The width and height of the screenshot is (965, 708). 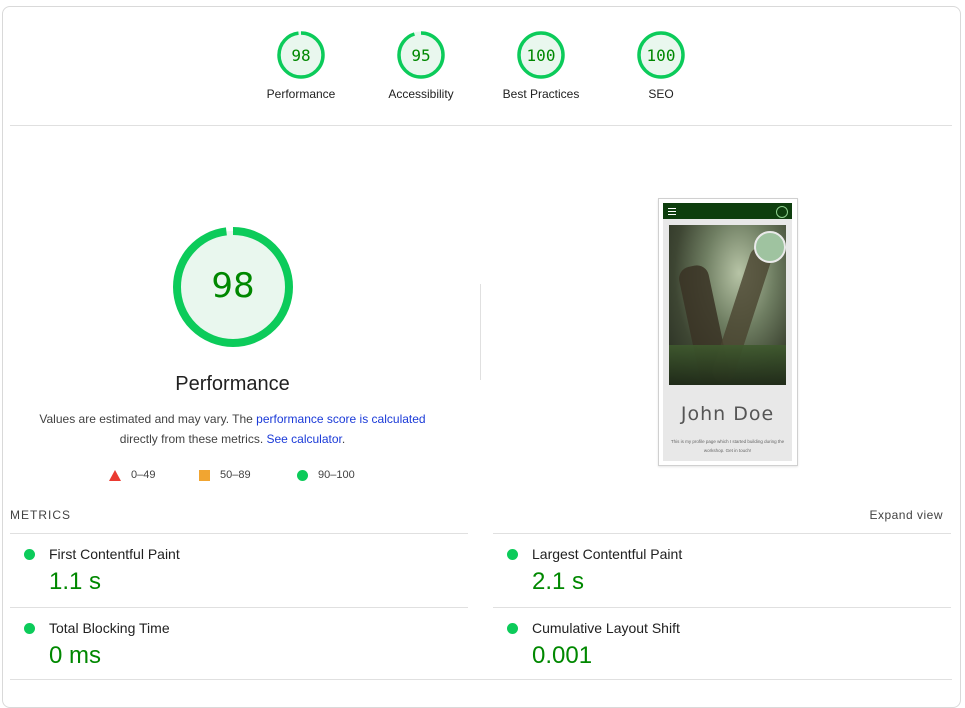 What do you see at coordinates (727, 211) in the screenshot?
I see `screenshot-navbar` at bounding box center [727, 211].